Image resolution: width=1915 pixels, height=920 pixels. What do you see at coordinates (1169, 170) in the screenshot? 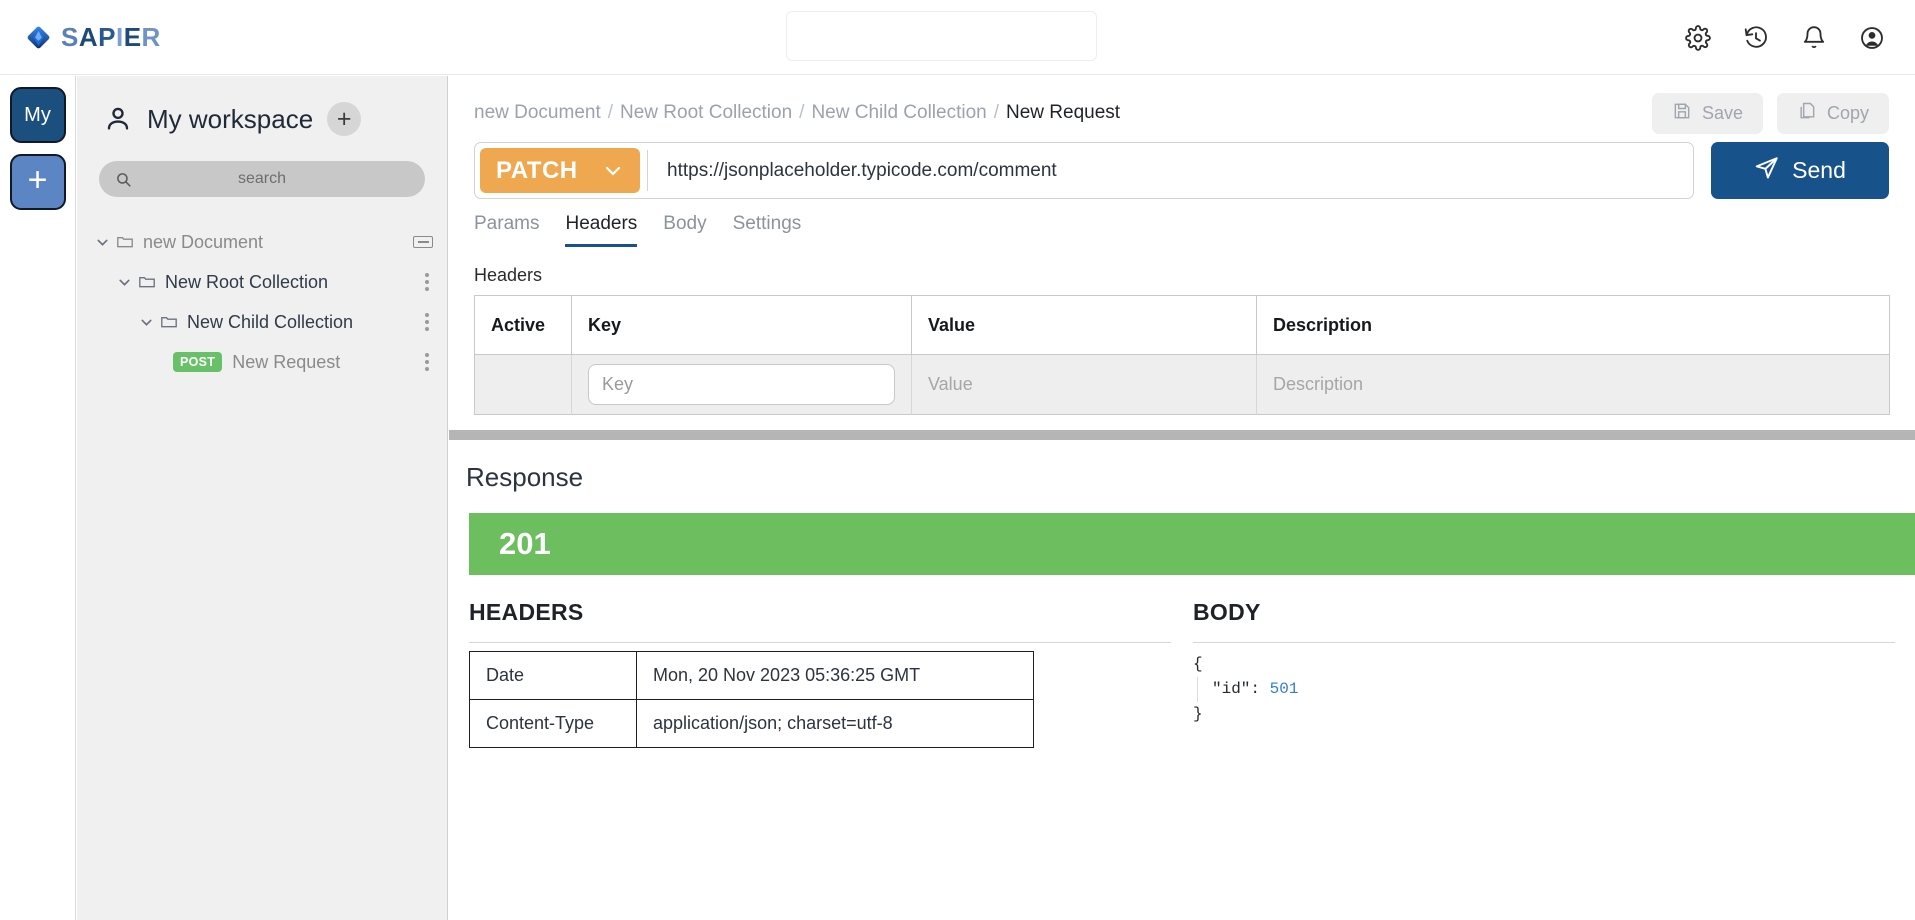
I see `url-input` at bounding box center [1169, 170].